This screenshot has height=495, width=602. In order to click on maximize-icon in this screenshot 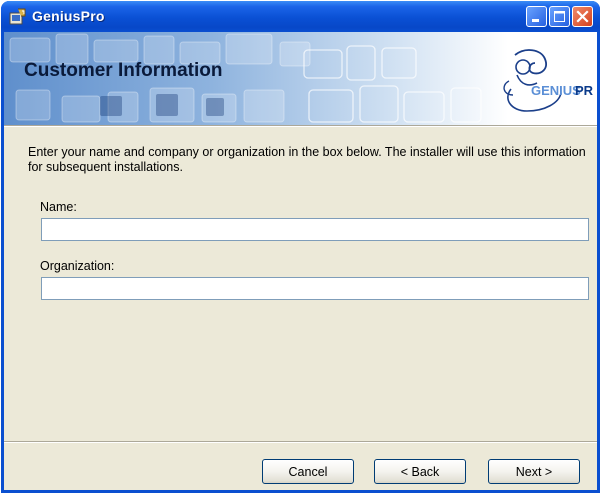, I will do `click(559, 16)`.